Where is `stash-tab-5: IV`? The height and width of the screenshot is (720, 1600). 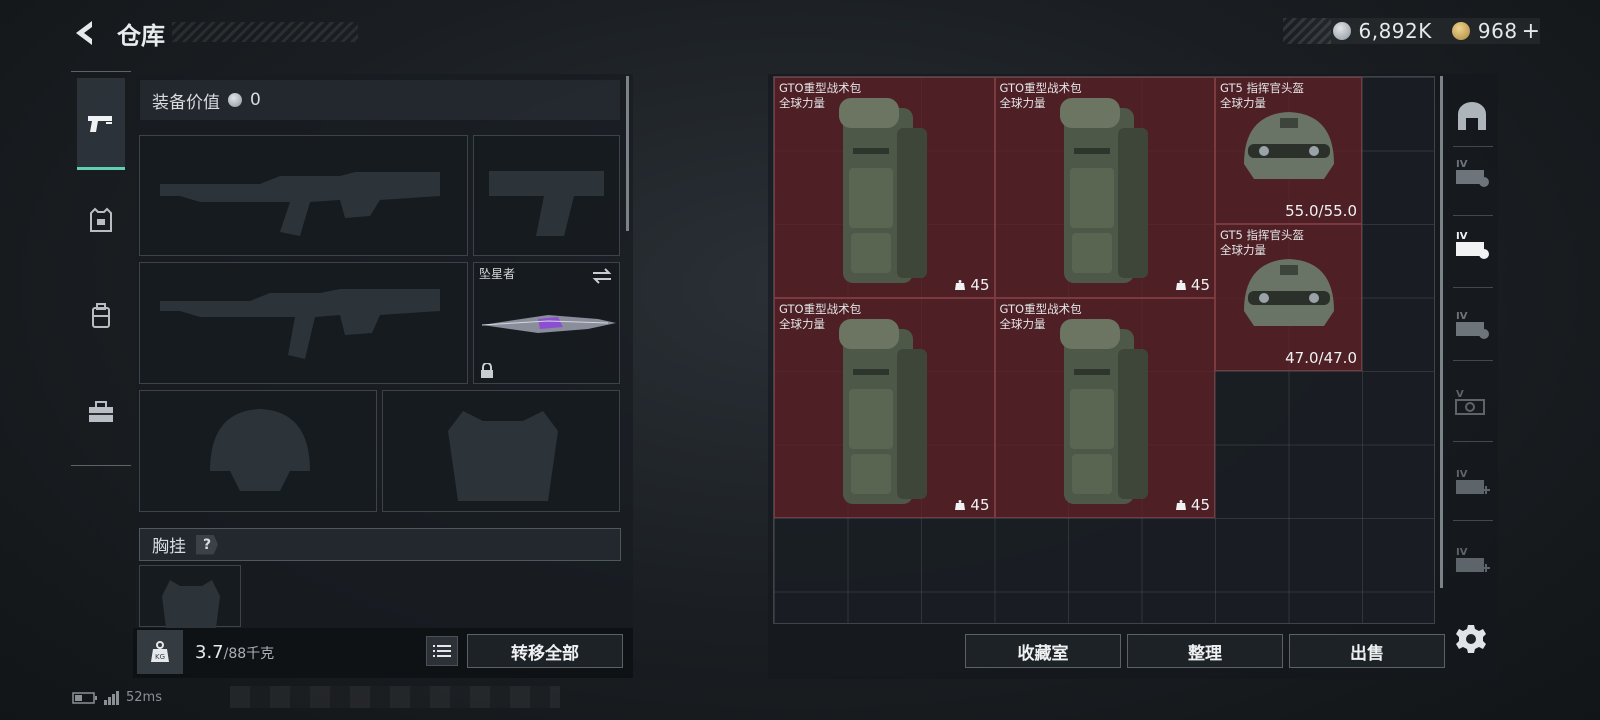 stash-tab-5: IV is located at coordinates (1472, 483).